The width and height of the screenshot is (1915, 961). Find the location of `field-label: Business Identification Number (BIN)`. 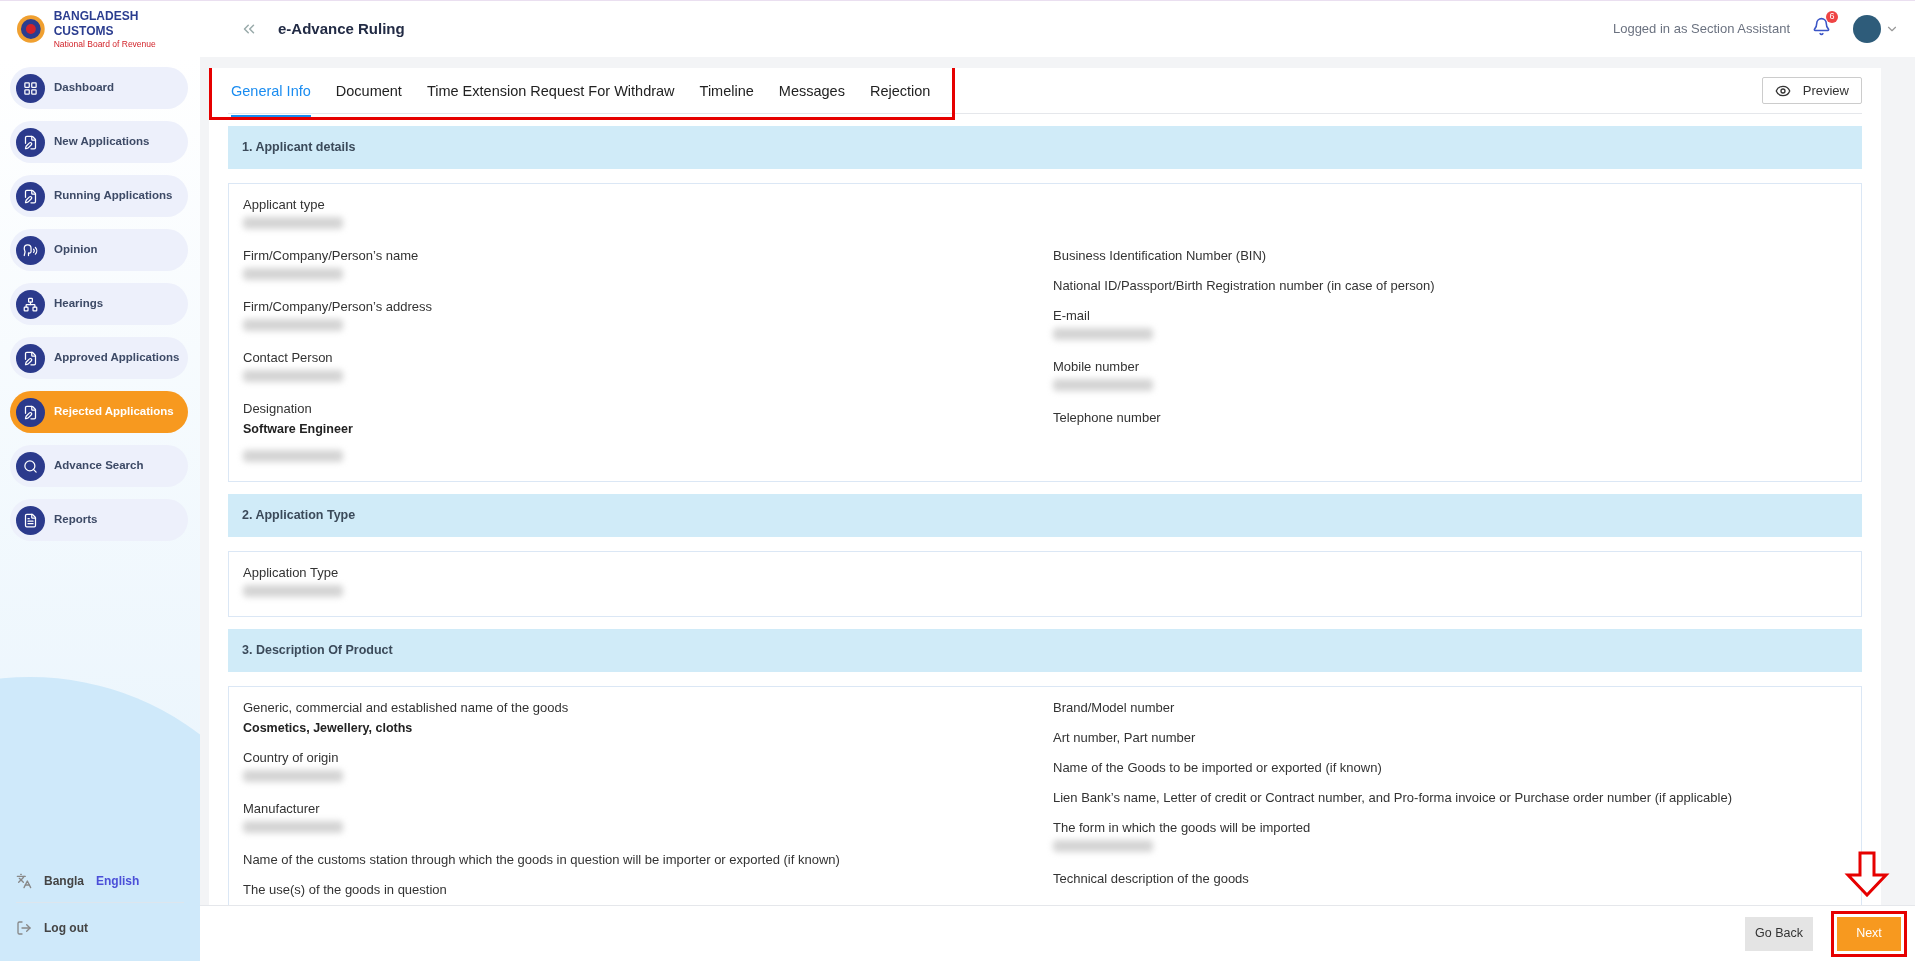

field-label: Business Identification Number (BIN) is located at coordinates (1160, 255).